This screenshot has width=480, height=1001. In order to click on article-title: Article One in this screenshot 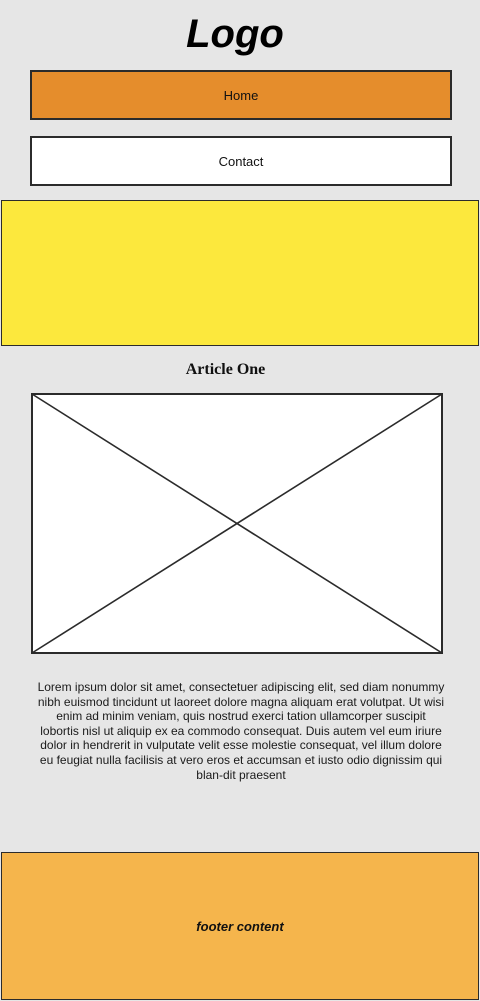, I will do `click(225, 369)`.